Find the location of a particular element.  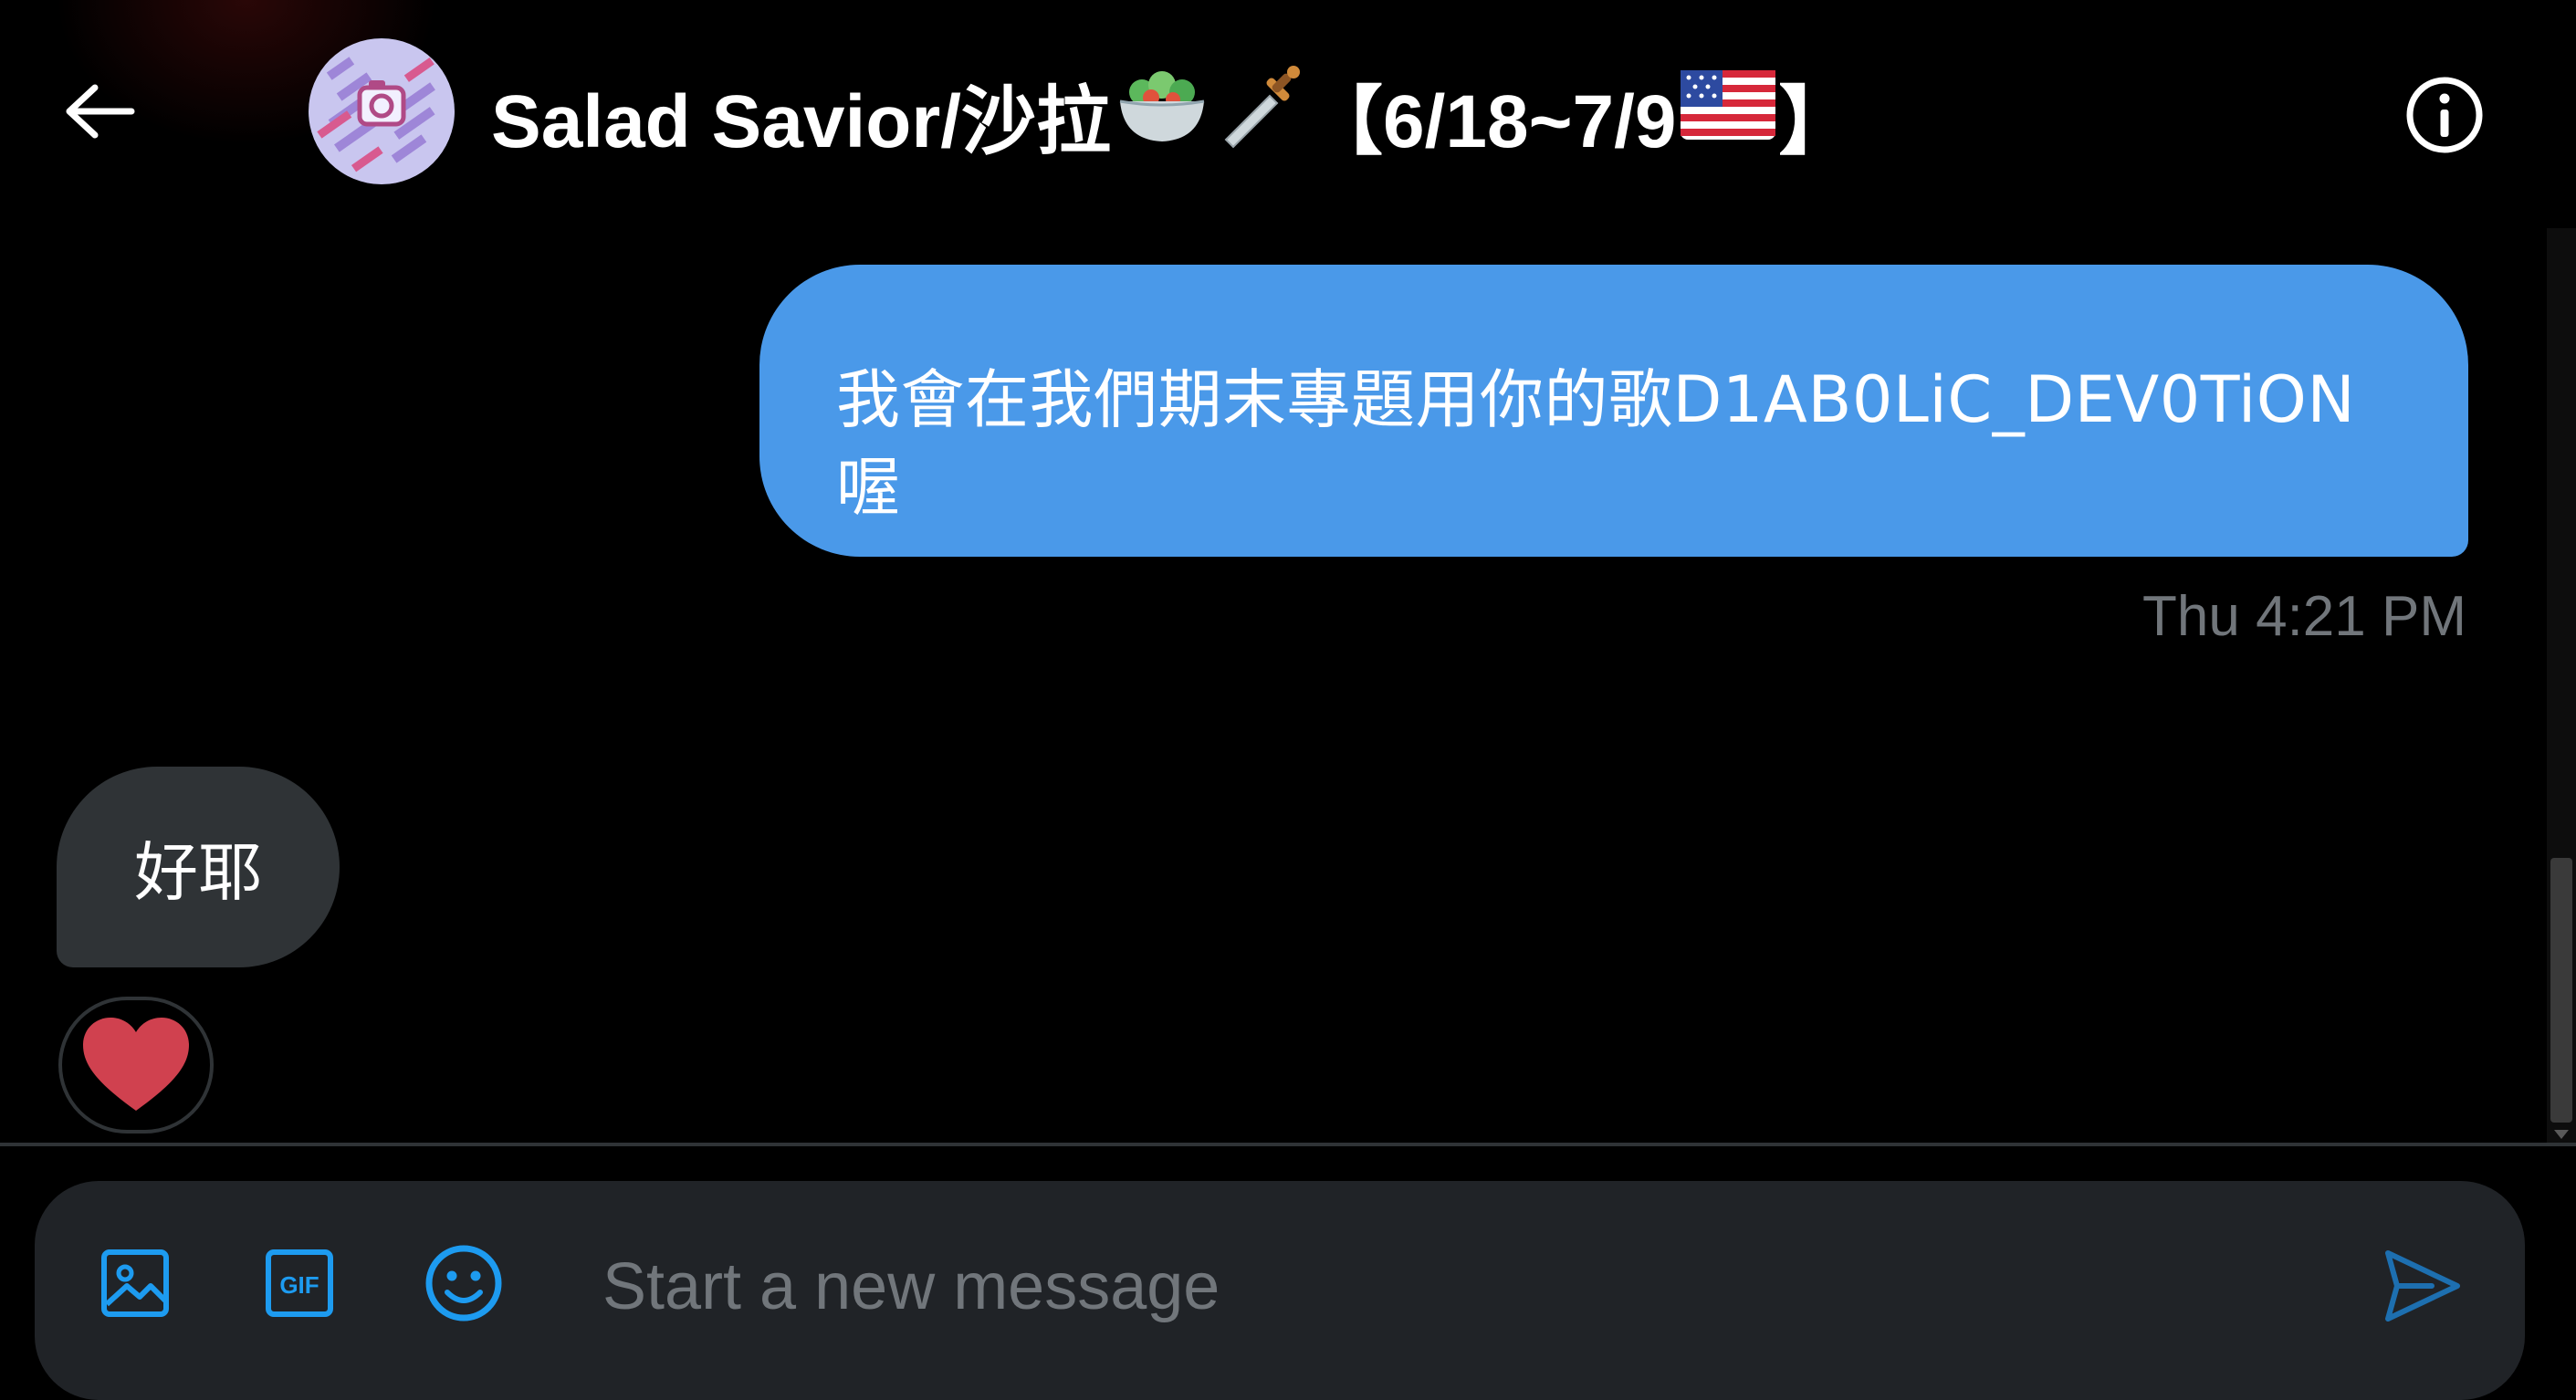

message-text-line-2: 喔 is located at coordinates (869, 487).